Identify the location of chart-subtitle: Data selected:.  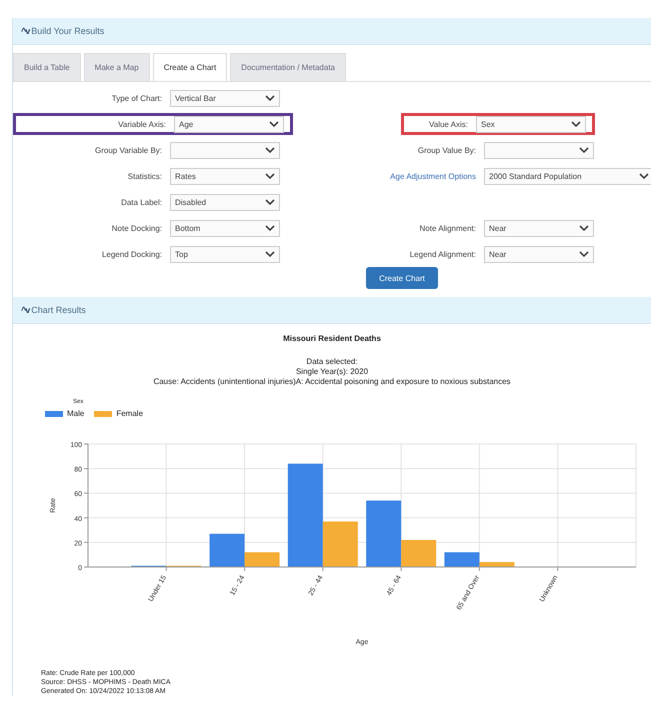
(332, 362).